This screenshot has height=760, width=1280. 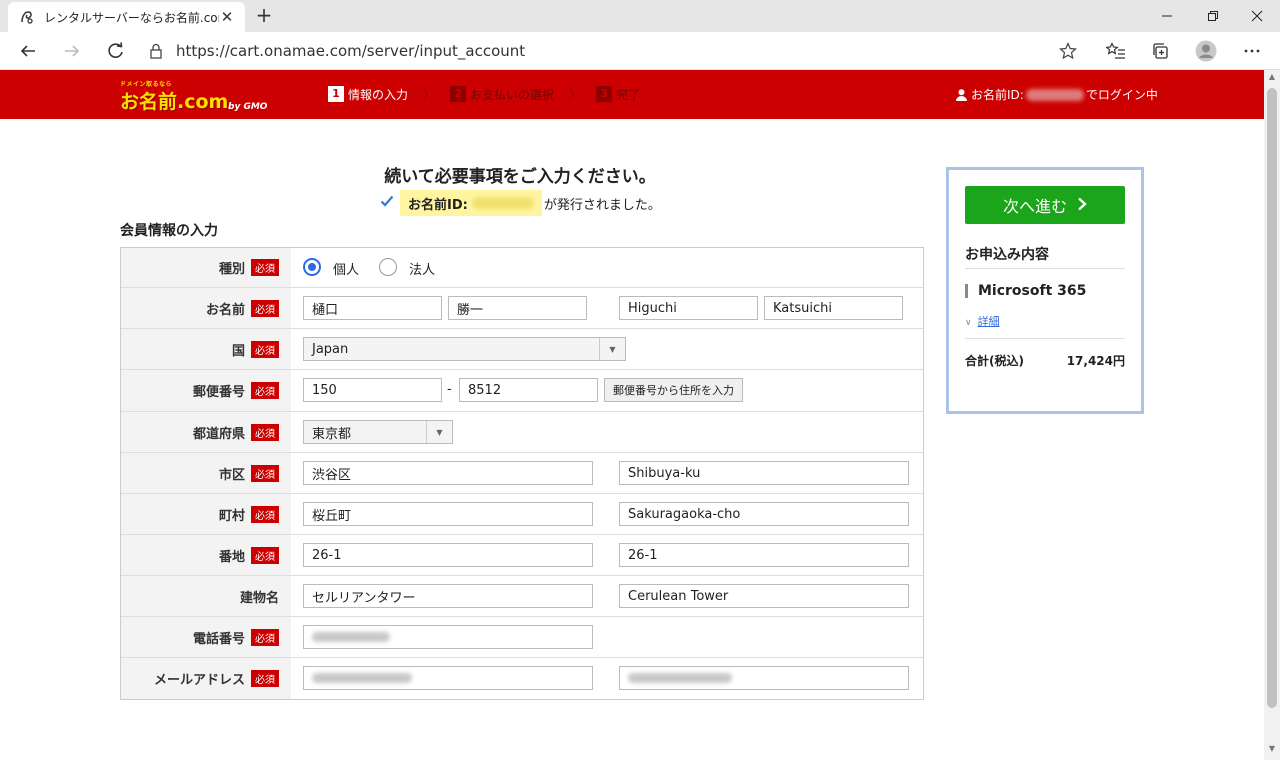 I want to click on detail-link-label: 詳細, so click(x=988, y=321).